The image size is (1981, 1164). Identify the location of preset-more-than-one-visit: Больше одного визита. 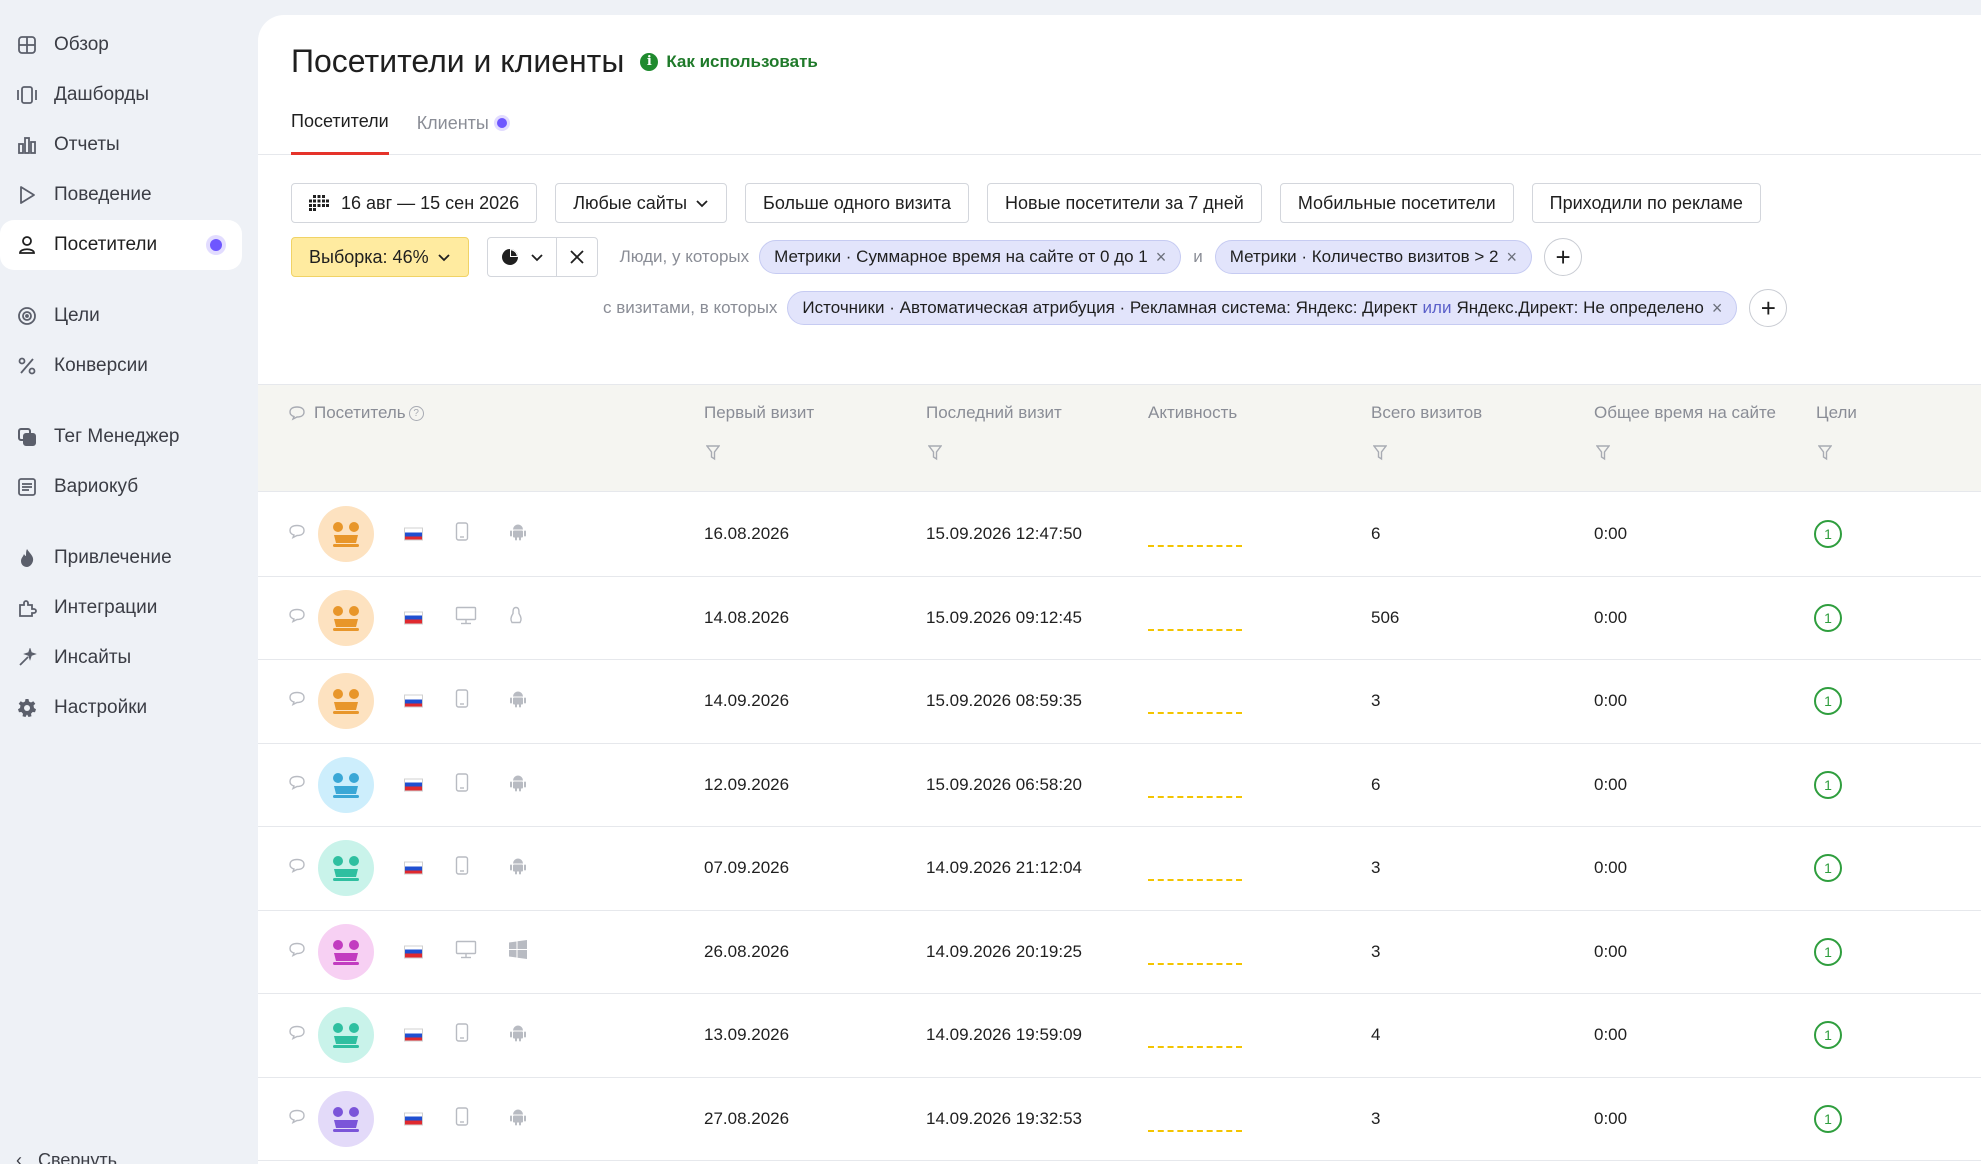
(857, 203).